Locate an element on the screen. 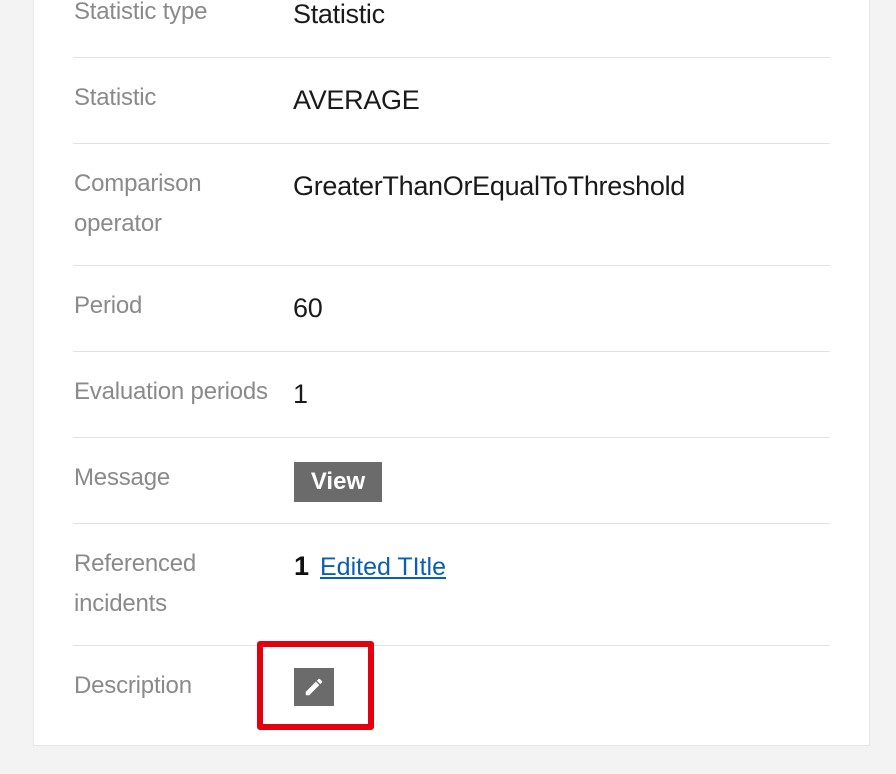  referenced-incidents-label: Referenced incidents is located at coordinates (179, 584).